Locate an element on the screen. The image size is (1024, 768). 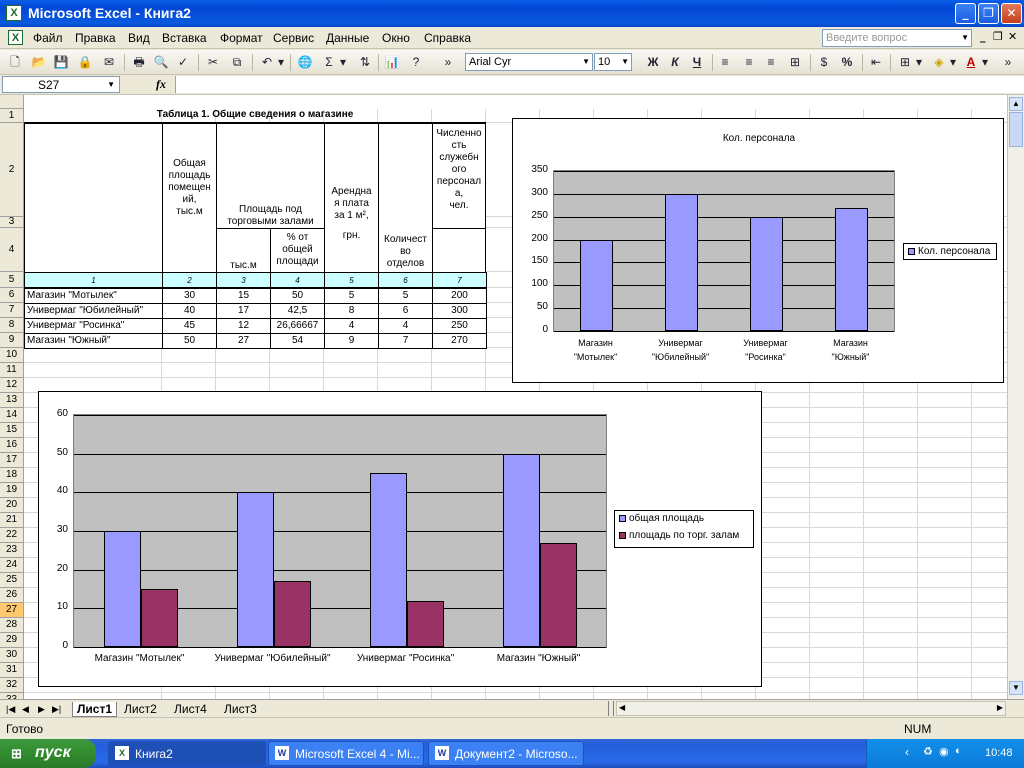
row-header-19: 19 is located at coordinates (12, 490).